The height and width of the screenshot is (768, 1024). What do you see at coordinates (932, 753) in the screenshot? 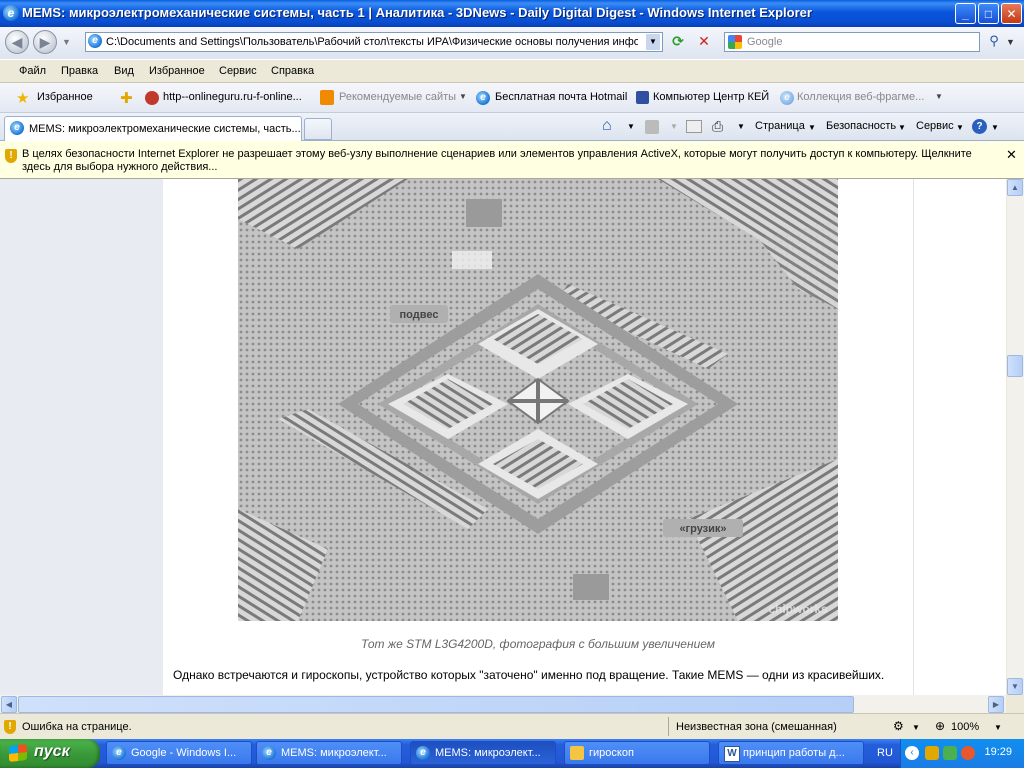
I see `security-tray-icon` at bounding box center [932, 753].